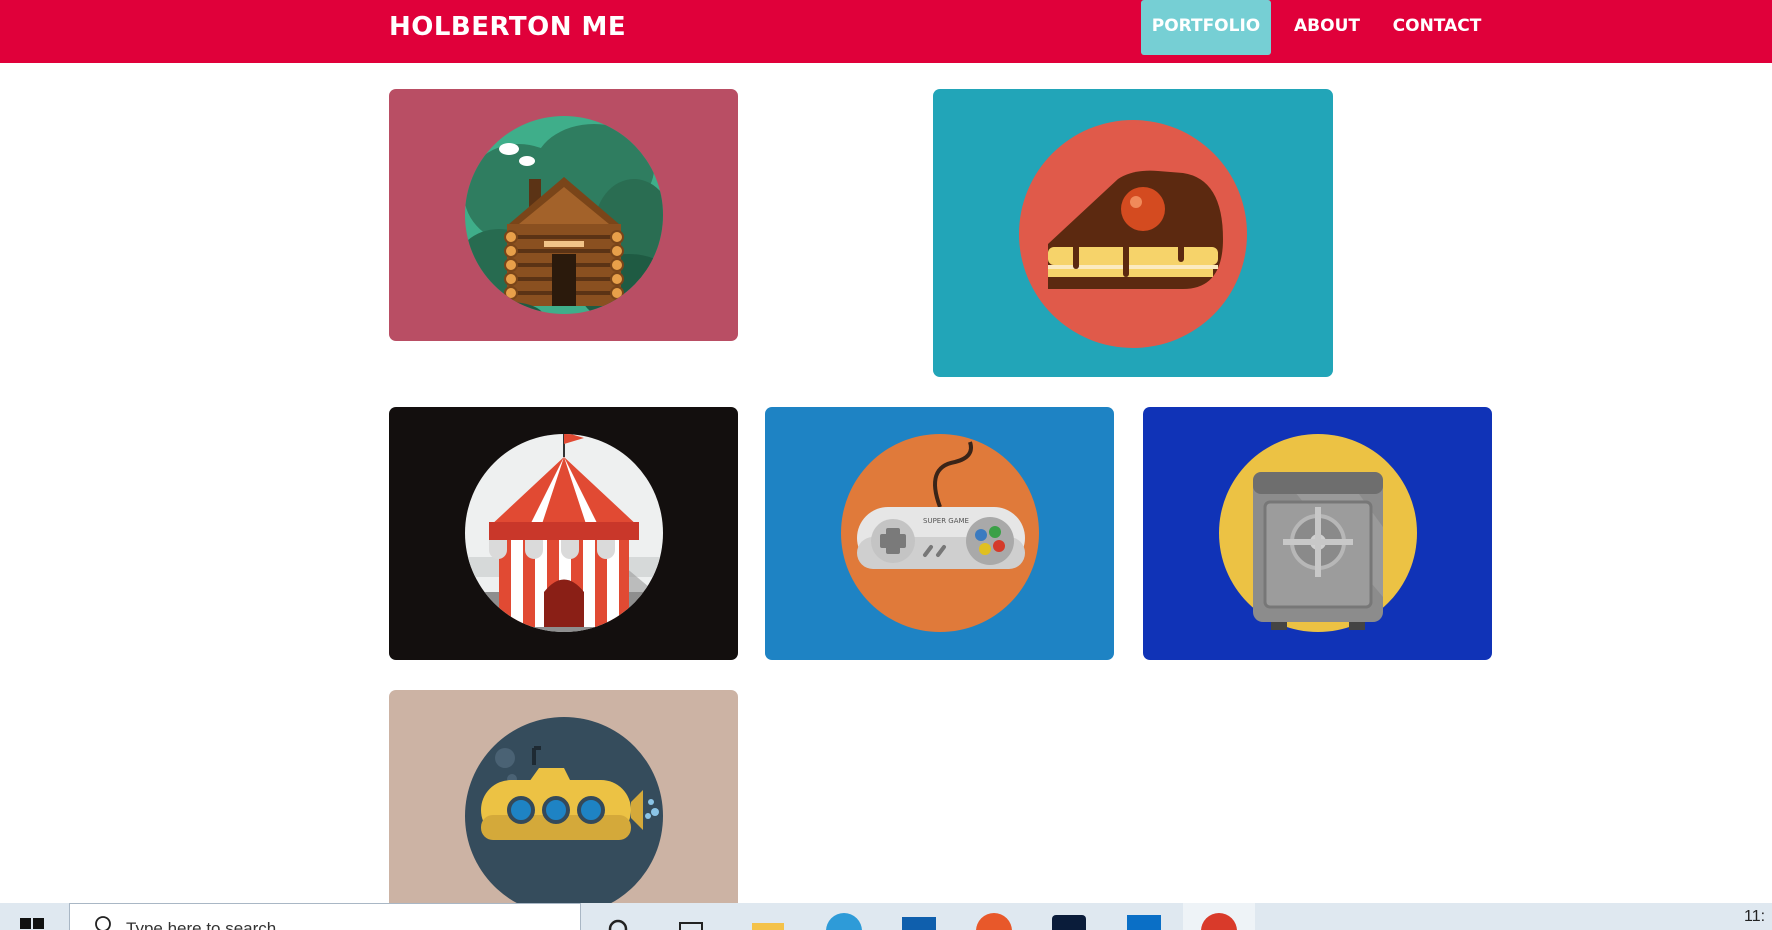 Image resolution: width=1772 pixels, height=930 pixels. Describe the element at coordinates (768, 926) in the screenshot. I see `file-explorer-icon` at that location.